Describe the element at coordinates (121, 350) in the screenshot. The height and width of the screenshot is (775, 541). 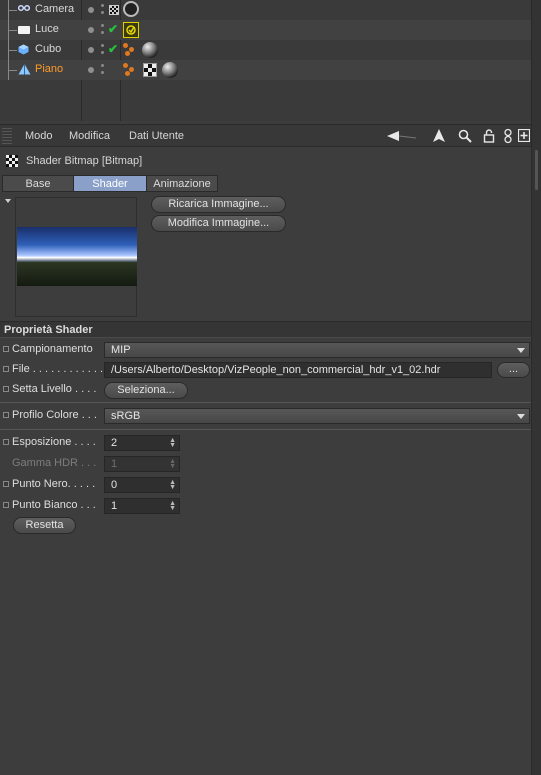
I see `dropdown-value: MIP` at that location.